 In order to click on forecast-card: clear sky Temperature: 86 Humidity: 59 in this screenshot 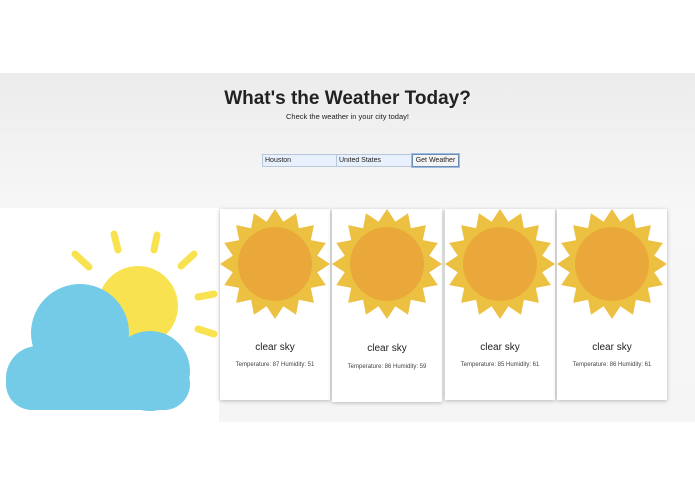, I will do `click(387, 305)`.